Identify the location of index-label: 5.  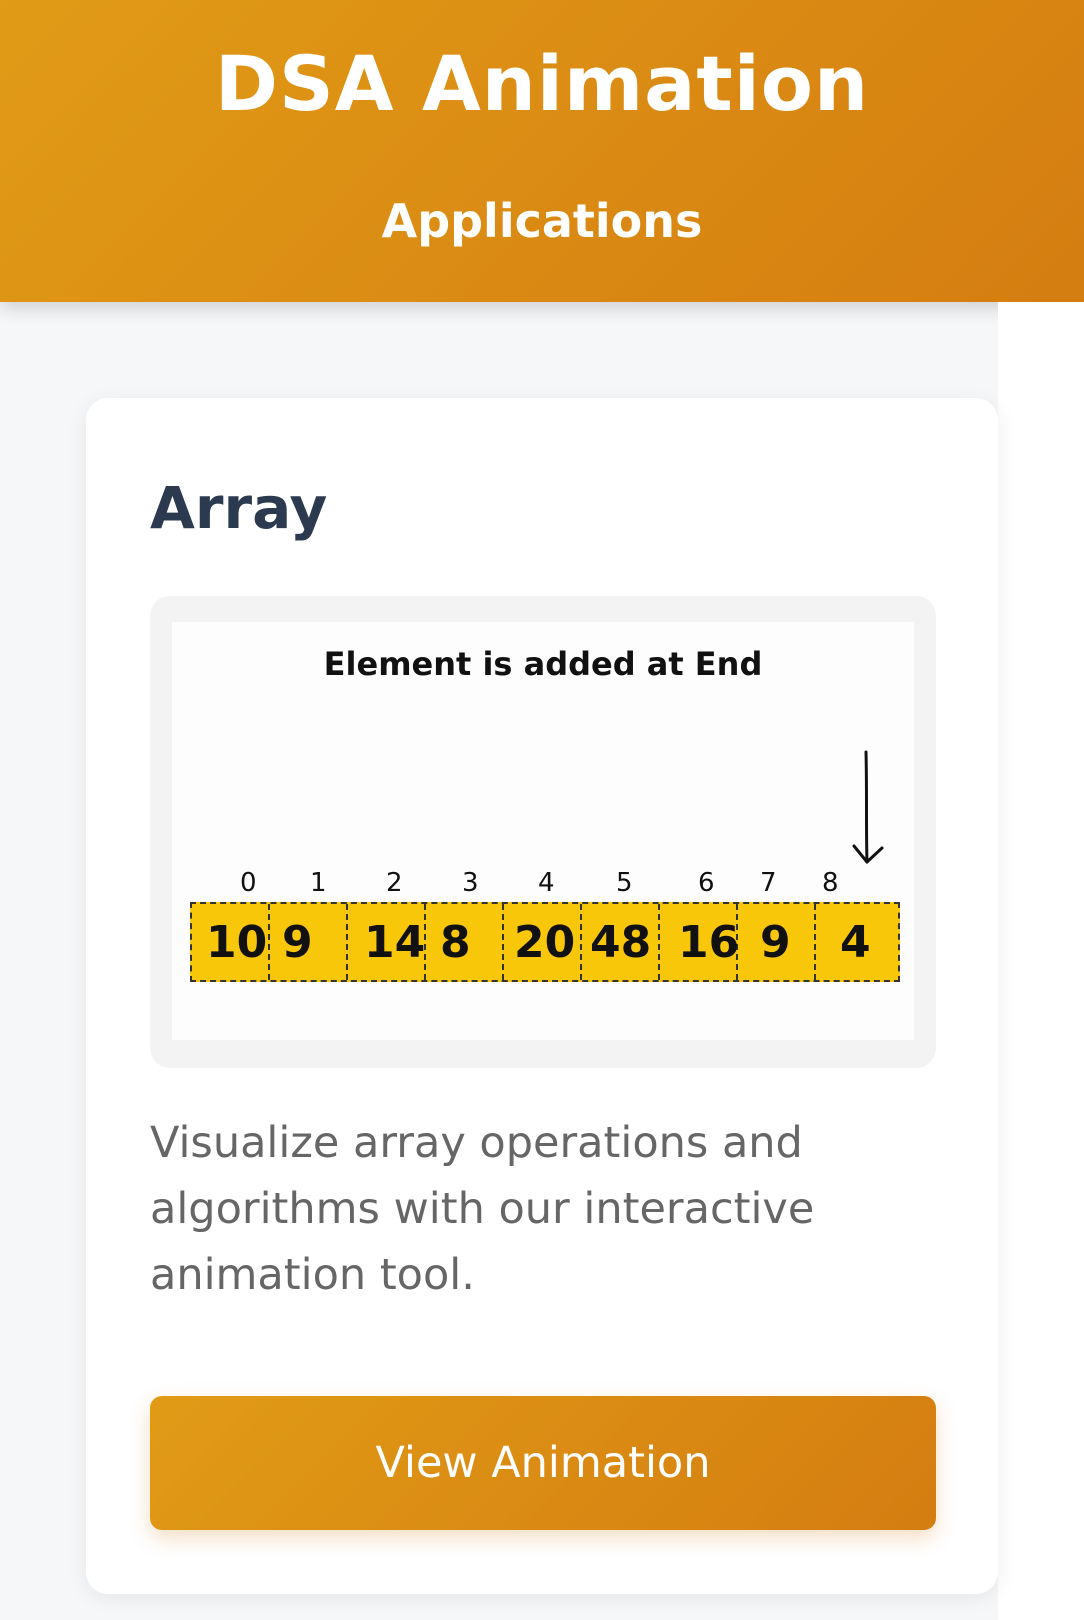
(624, 883).